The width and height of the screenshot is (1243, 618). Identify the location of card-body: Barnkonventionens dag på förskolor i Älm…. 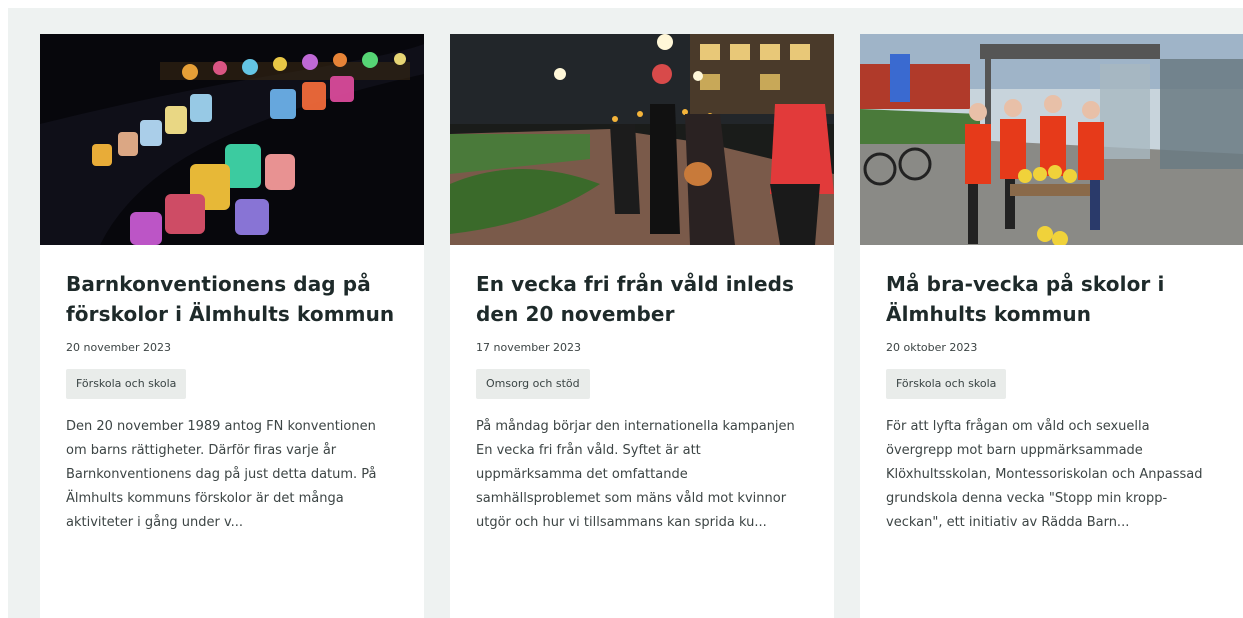
(232, 390).